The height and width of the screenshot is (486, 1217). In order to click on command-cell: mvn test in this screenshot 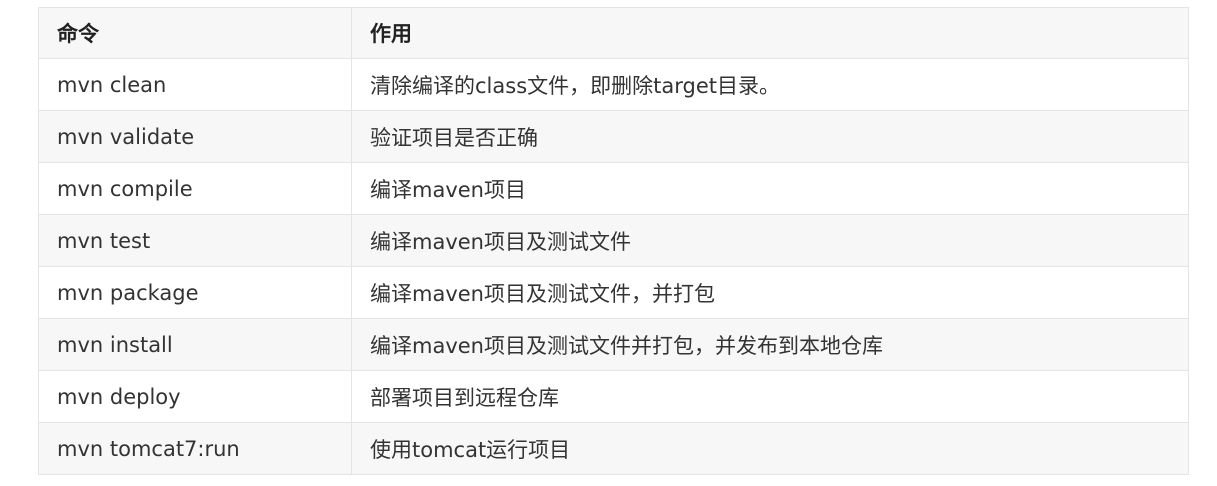, I will do `click(195, 240)`.